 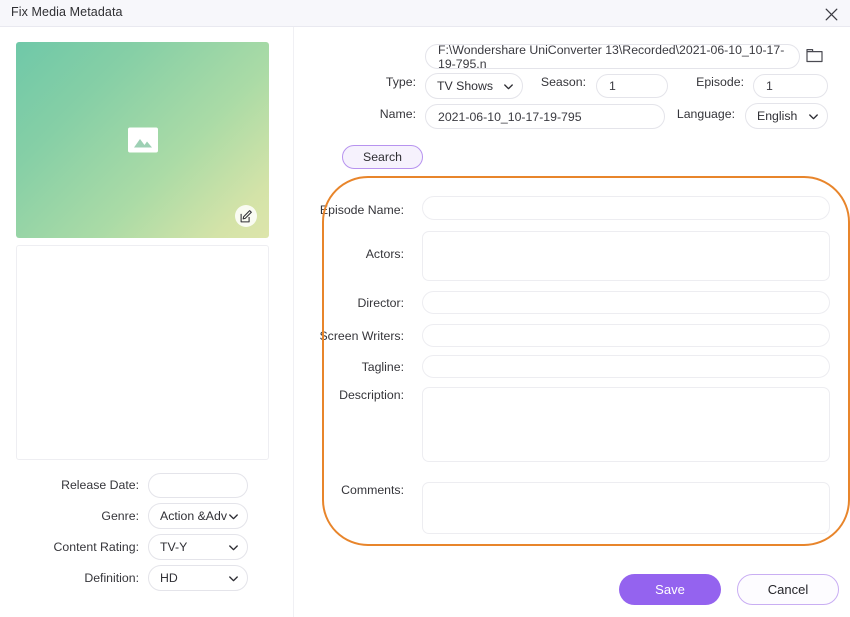 What do you see at coordinates (545, 116) in the screenshot?
I see `name-input: 2021-06-10_10-17-19-795` at bounding box center [545, 116].